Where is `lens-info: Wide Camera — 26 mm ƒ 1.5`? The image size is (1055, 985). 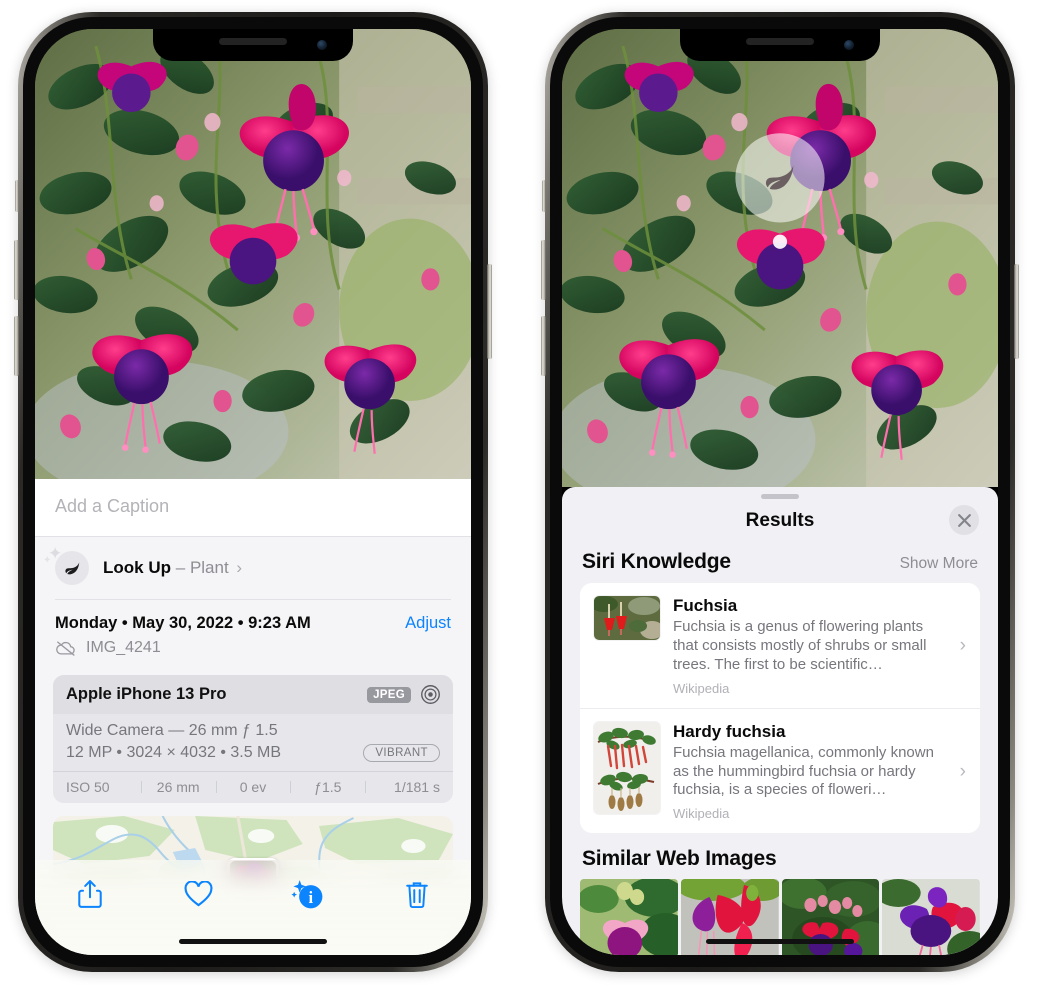
lens-info: Wide Camera — 26 mm ƒ 1.5 is located at coordinates (172, 730).